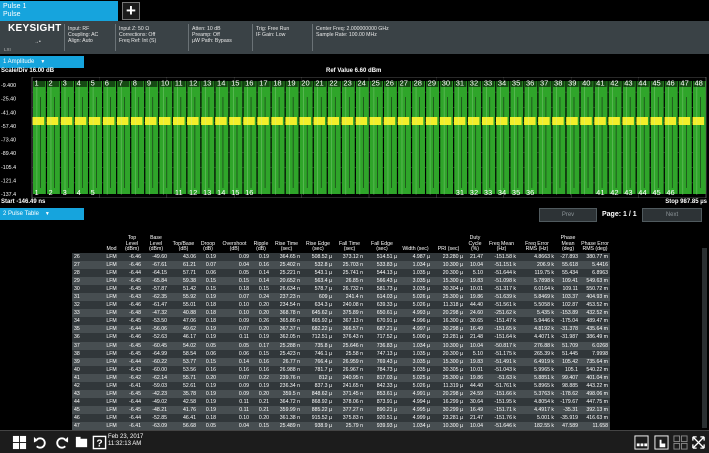 The image size is (709, 453). What do you see at coordinates (243, 369) in the screenshot?
I see `table-cell: 0.16` at bounding box center [243, 369].